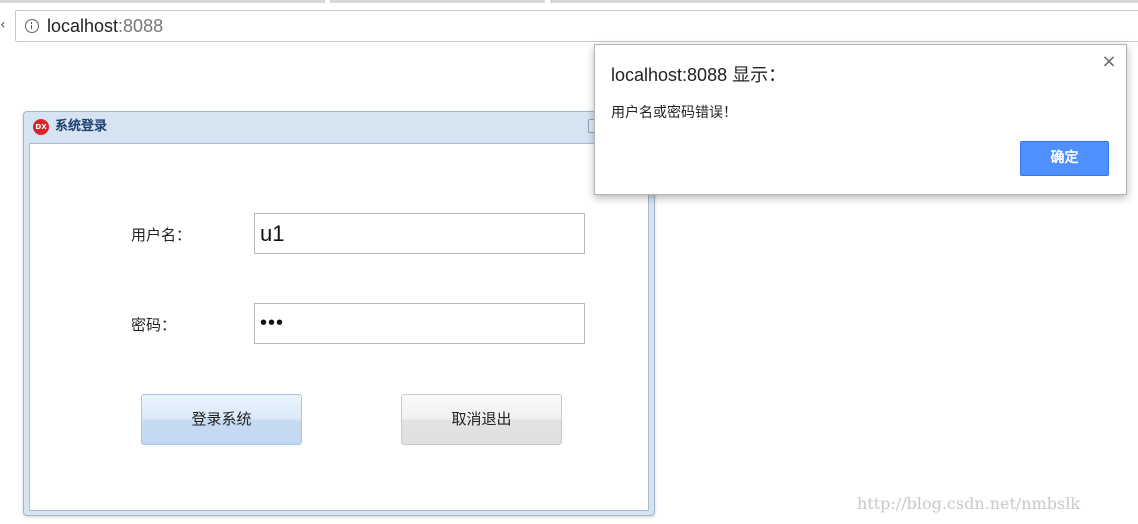 The image size is (1138, 524). Describe the element at coordinates (161, 235) in the screenshot. I see `username-label: 用户名：` at that location.